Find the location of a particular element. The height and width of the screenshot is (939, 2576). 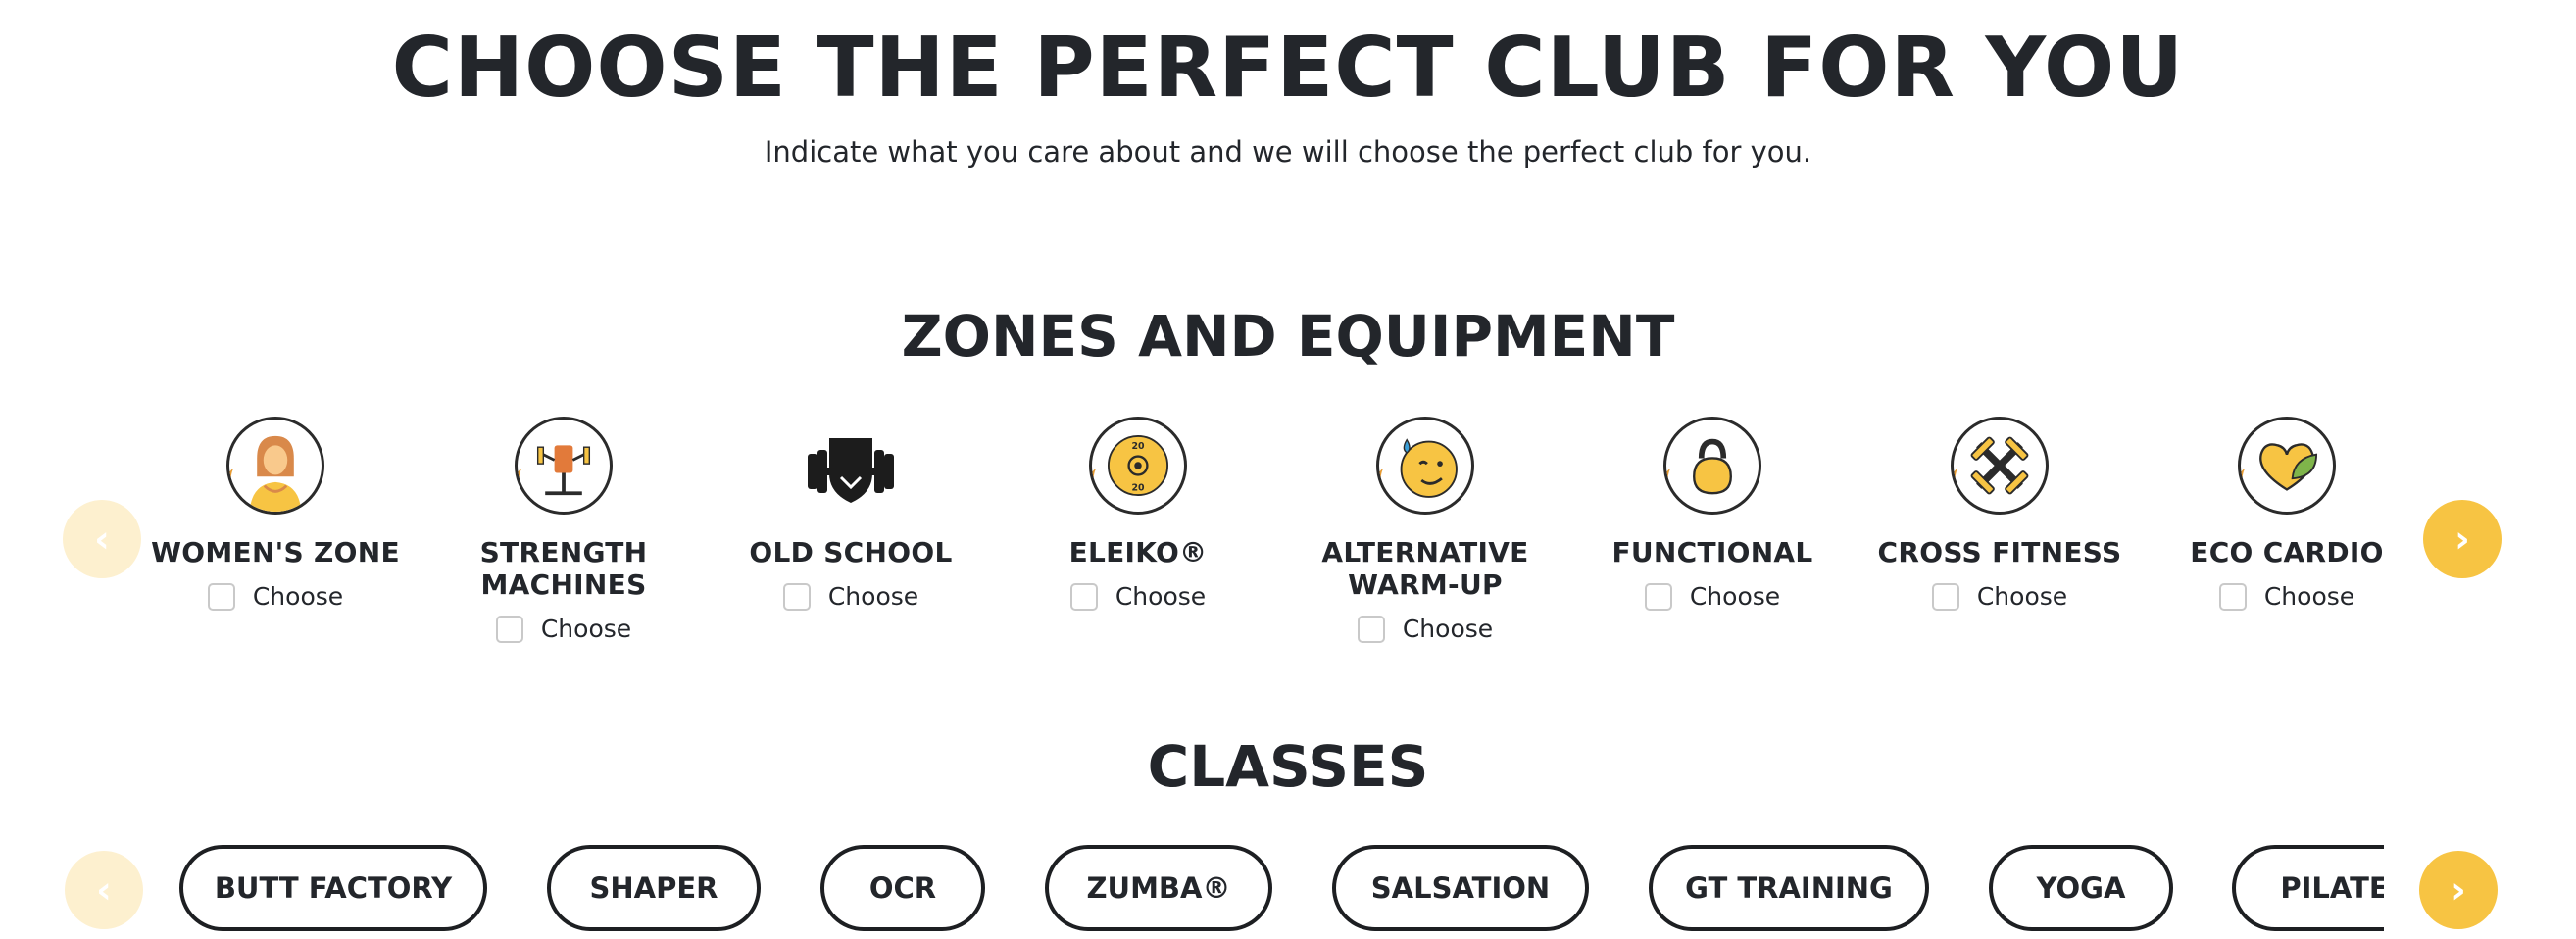

heart-leaf-icon is located at coordinates (2287, 466).